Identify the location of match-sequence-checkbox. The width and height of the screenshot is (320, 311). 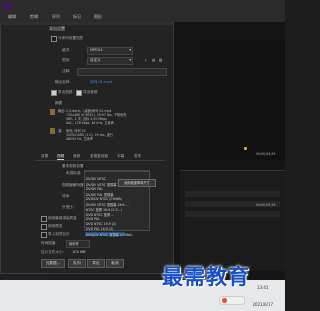
(54, 39).